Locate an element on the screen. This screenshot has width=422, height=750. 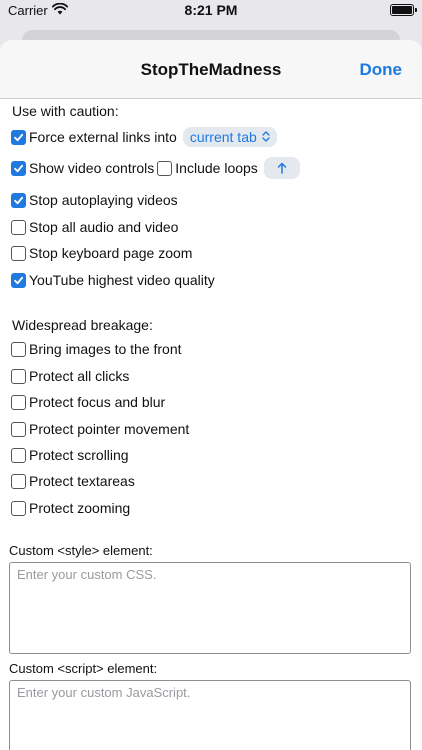
custom-css-textarea: Enter your custom CSS. is located at coordinates (210, 608).